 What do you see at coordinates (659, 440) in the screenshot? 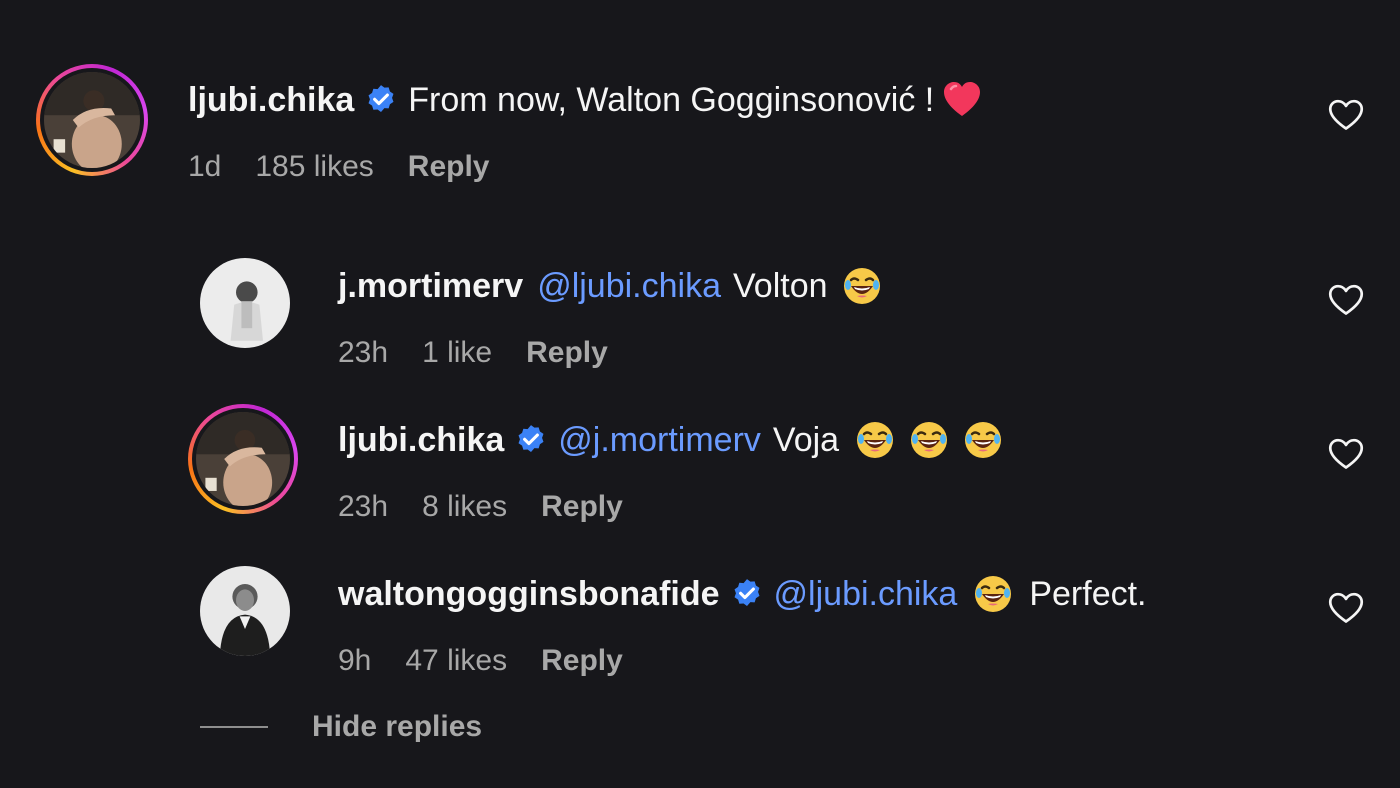
I see `mention-link: @j.mortimerv` at bounding box center [659, 440].